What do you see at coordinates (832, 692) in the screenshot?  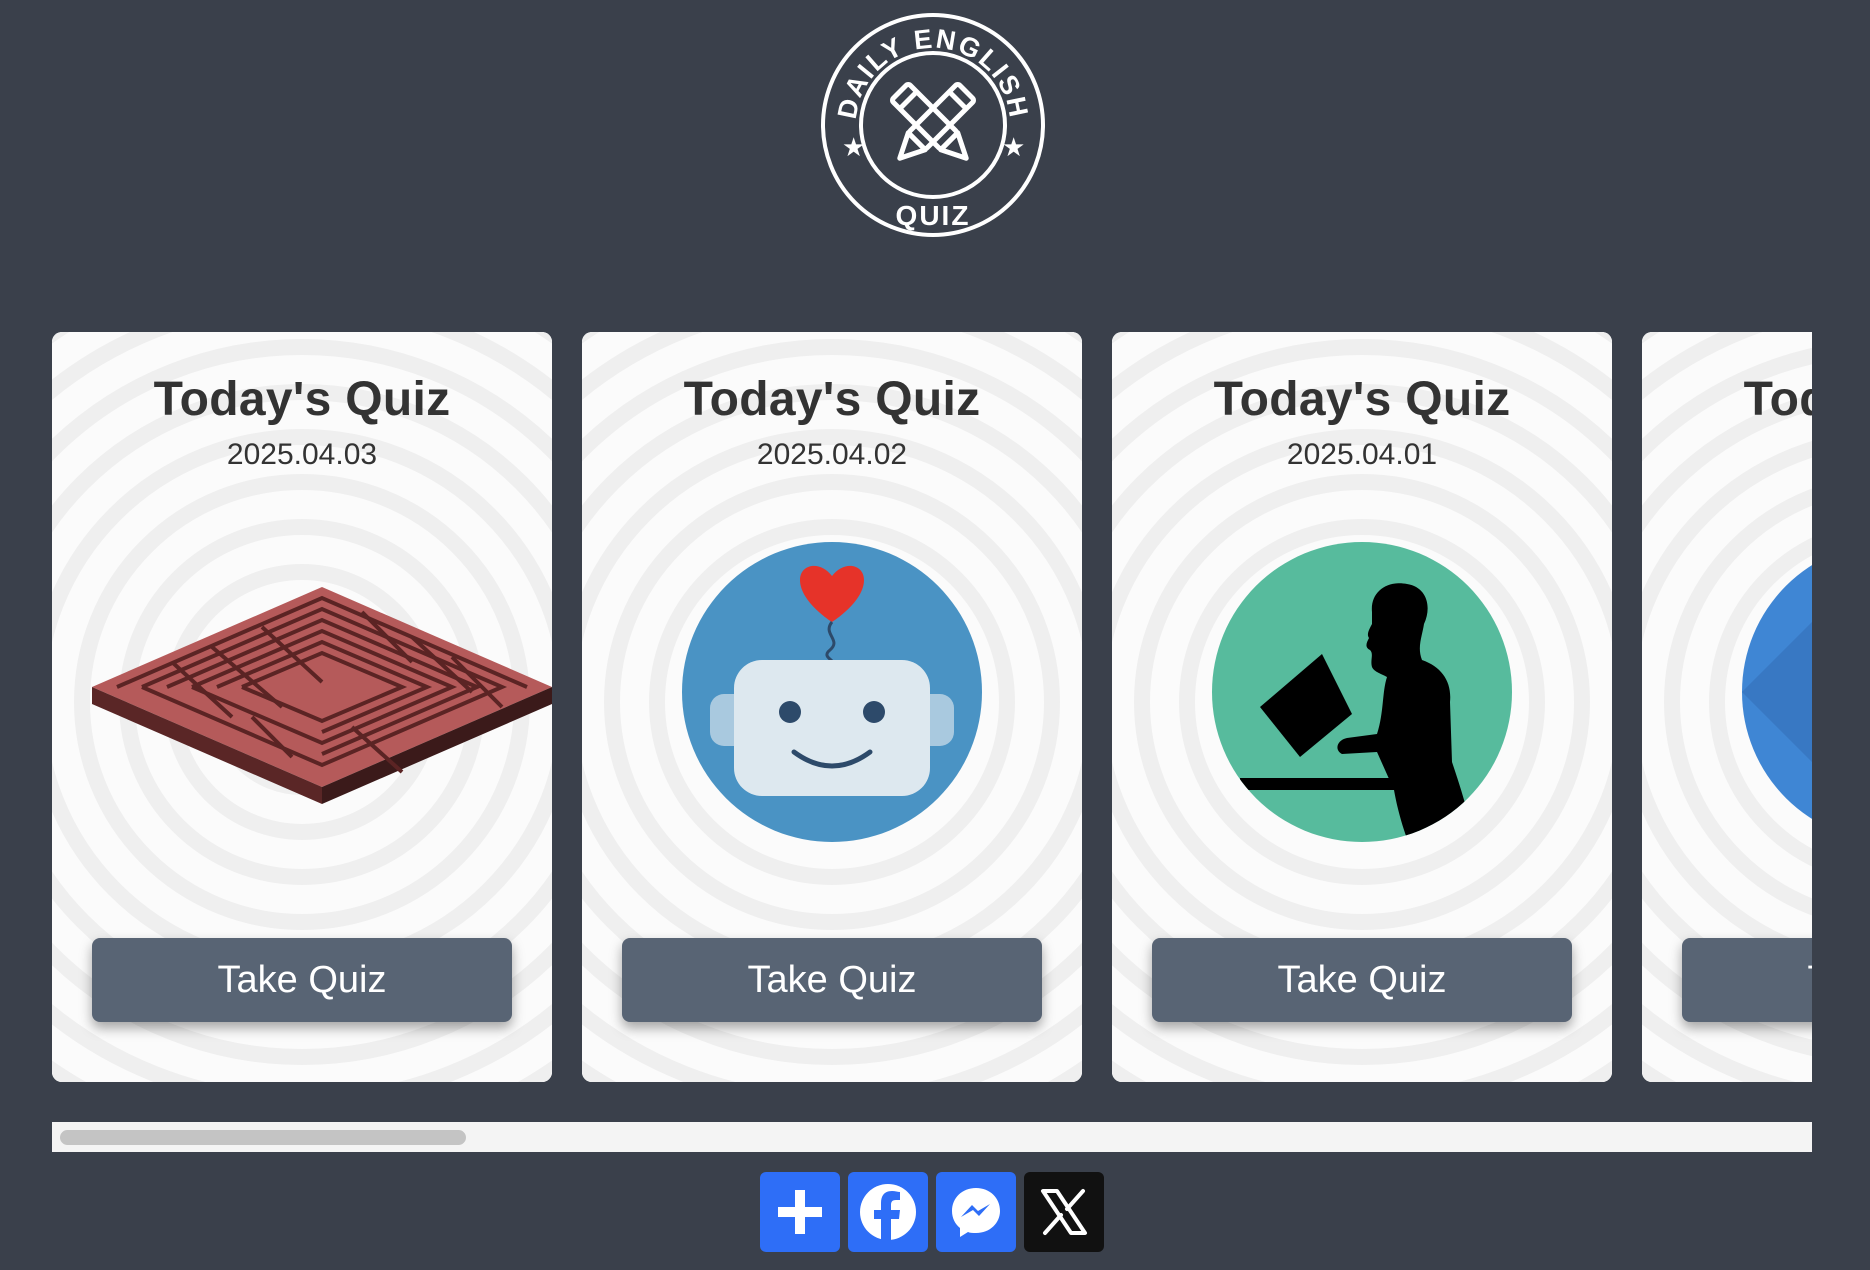 I see `robot-with-heart-image` at bounding box center [832, 692].